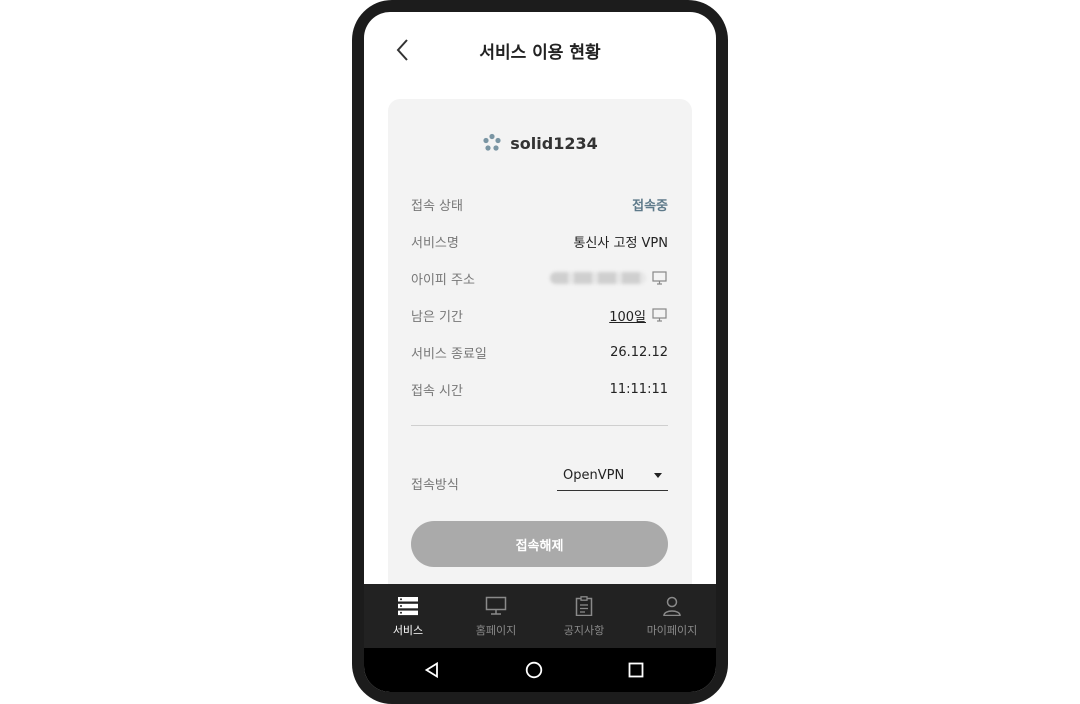 The image size is (1080, 704). I want to click on remaining-label: 남은 기간, so click(437, 317).